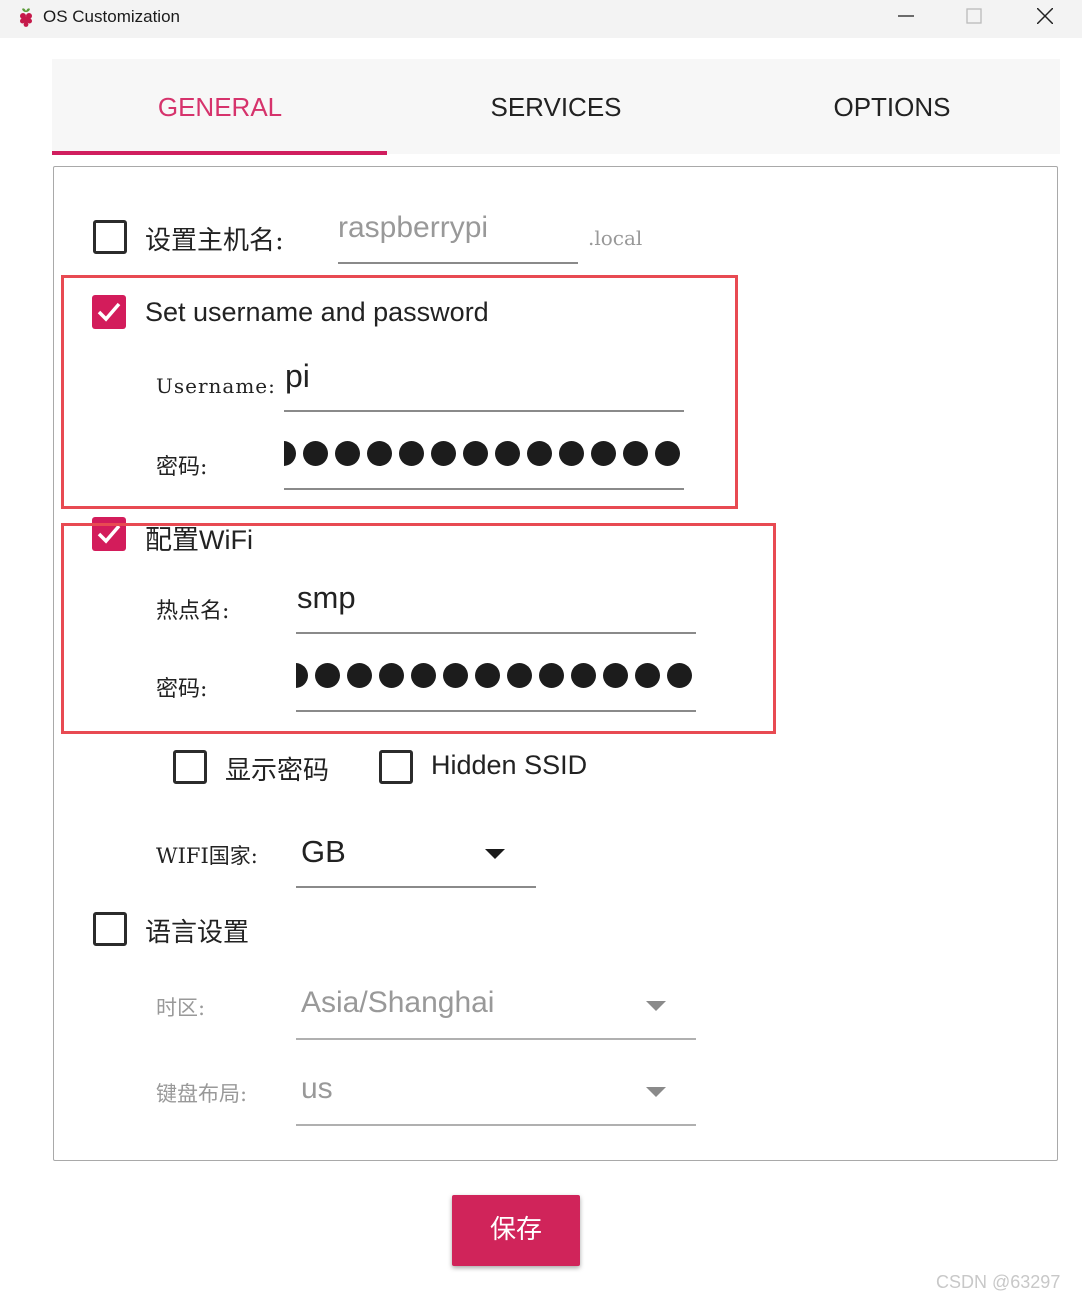 The height and width of the screenshot is (1301, 1082). I want to click on active-tab-indicator, so click(219, 153).